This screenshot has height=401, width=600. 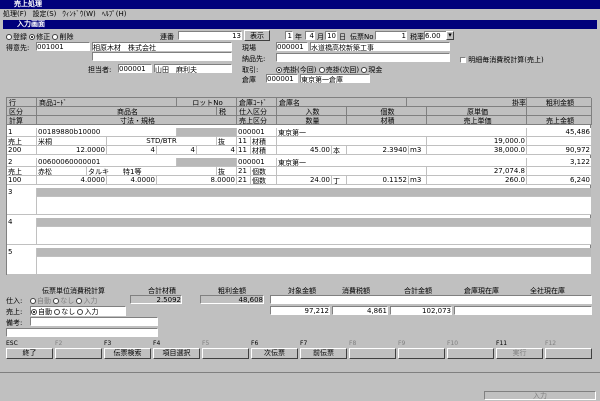 What do you see at coordinates (244, 141) in the screenshot?
I see `row-sk: 11` at bounding box center [244, 141].